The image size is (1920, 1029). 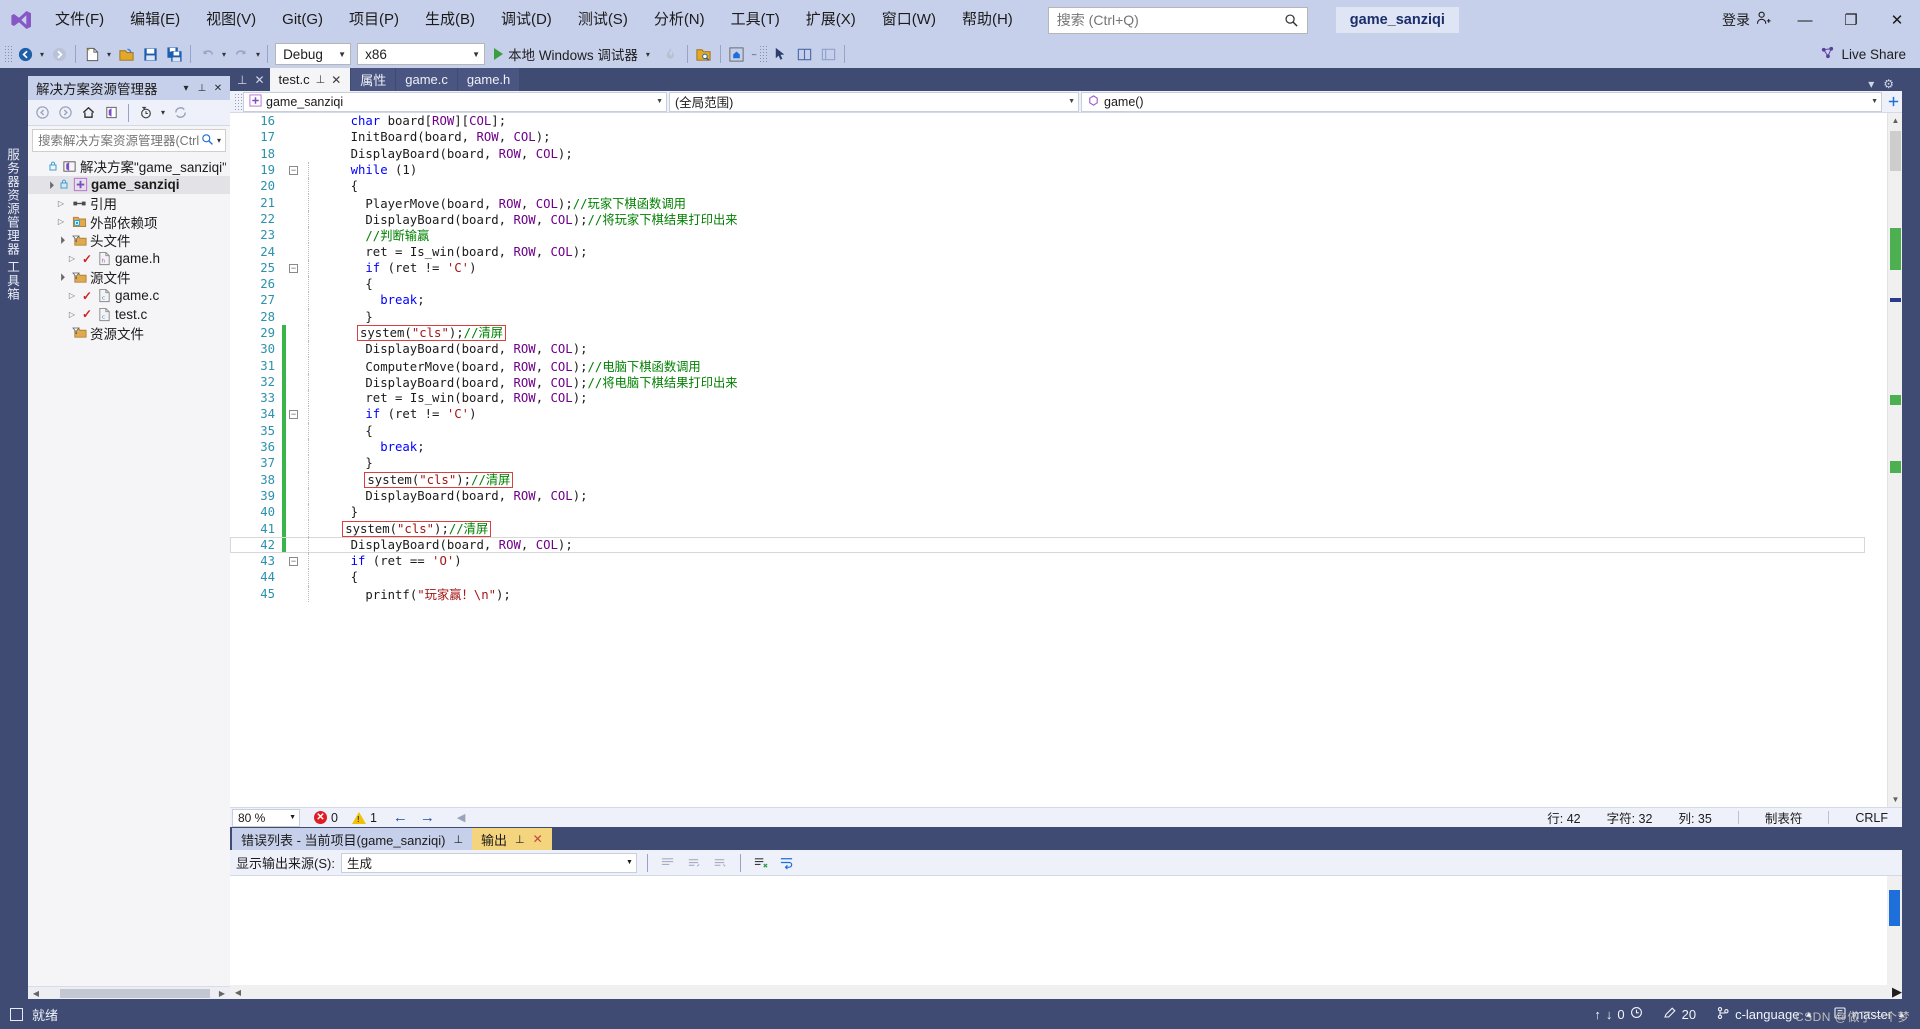 What do you see at coordinates (129, 240) in the screenshot?
I see `tree-item-: ◢ 头文件` at bounding box center [129, 240].